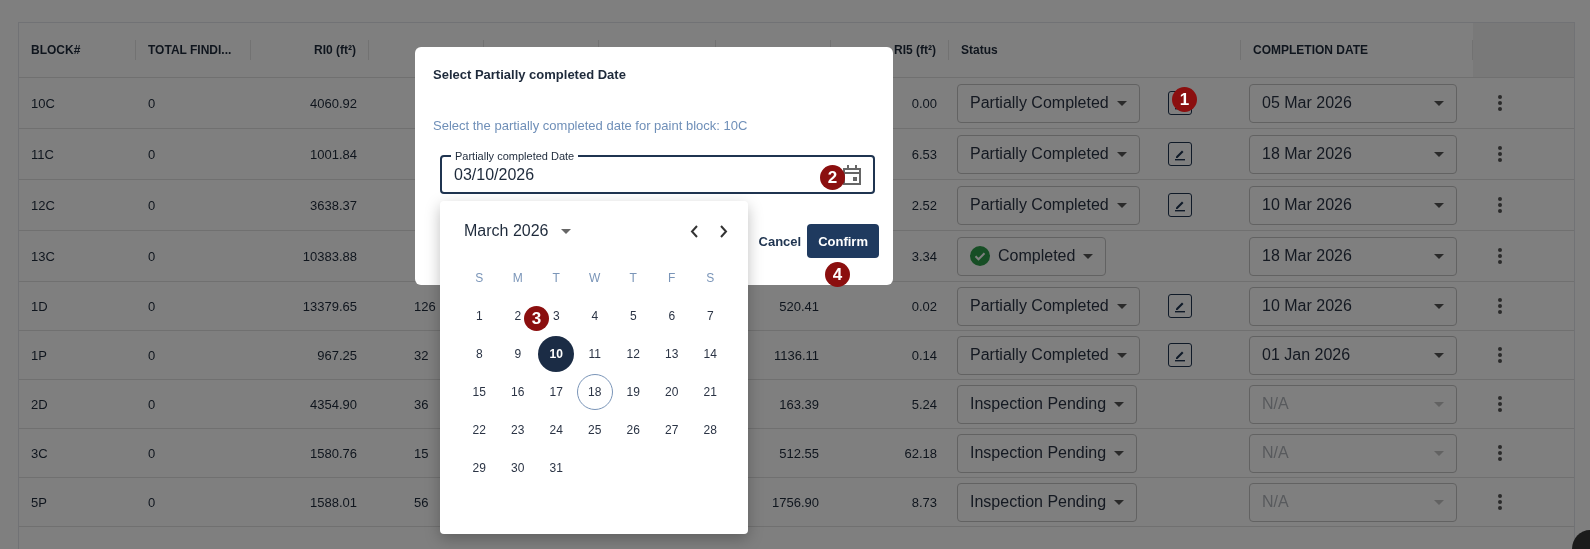 The height and width of the screenshot is (549, 1590). I want to click on table-cell: 3C, so click(39, 453).